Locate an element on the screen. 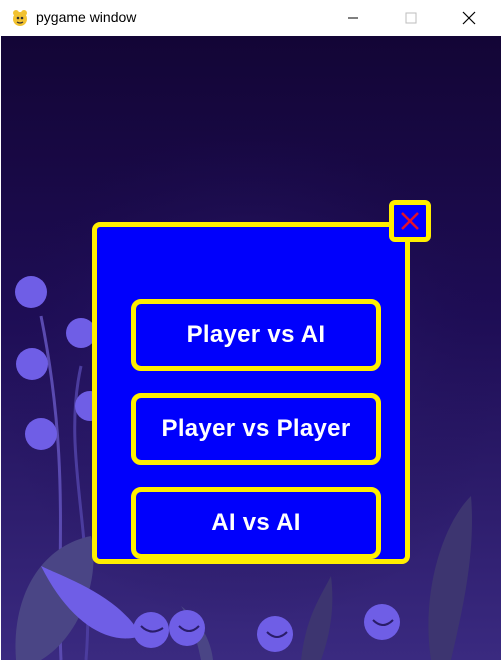 This screenshot has height=660, width=502. ai-vs-ai-button: AI vs AI is located at coordinates (256, 523).